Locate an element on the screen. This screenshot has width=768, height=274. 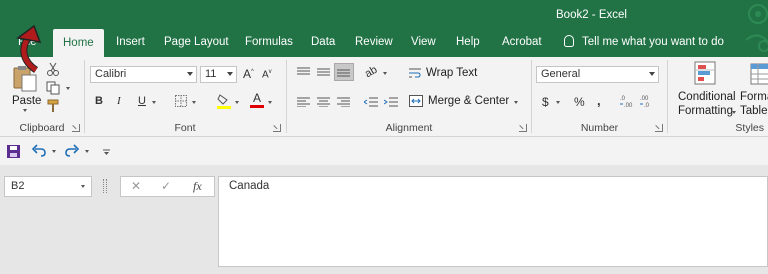
alignment-launcher-icon is located at coordinates (523, 128).